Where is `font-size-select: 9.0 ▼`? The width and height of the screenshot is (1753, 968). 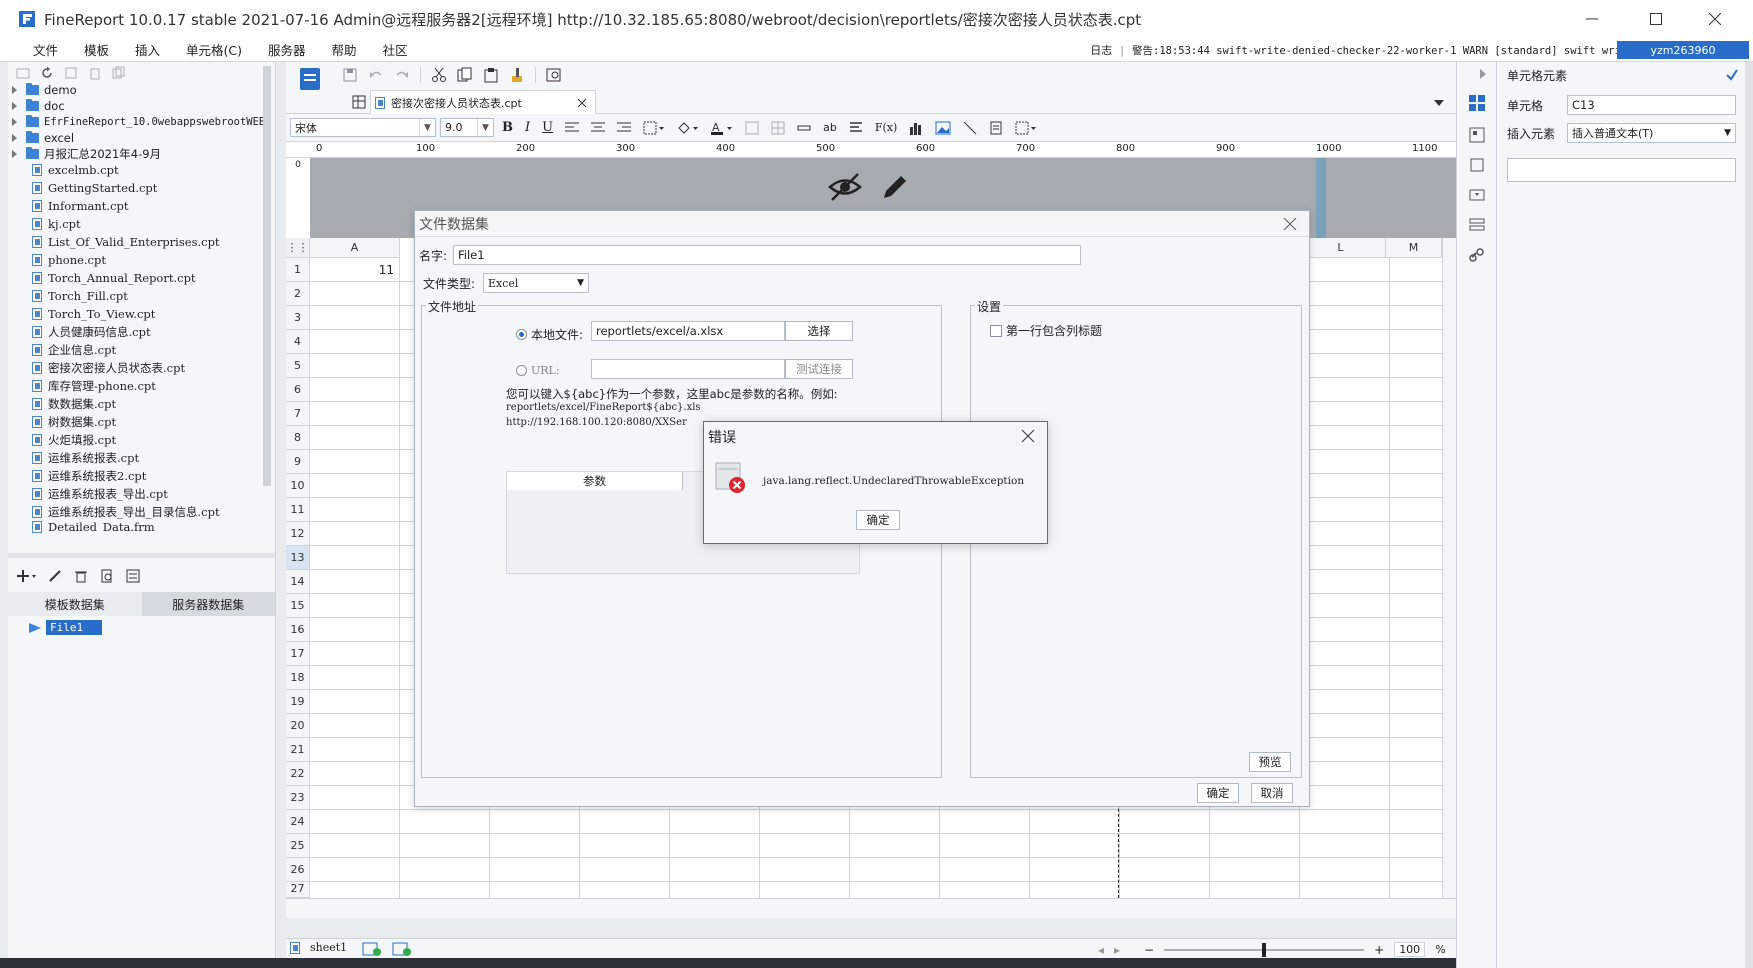
font-size-select: 9.0 ▼ is located at coordinates (467, 127).